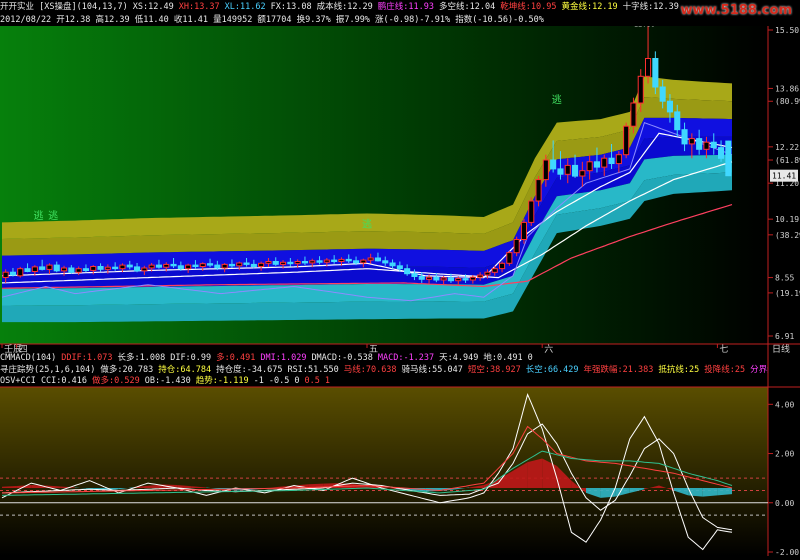  What do you see at coordinates (710, 492) in the screenshot?
I see `histogram-segment` at bounding box center [710, 492].